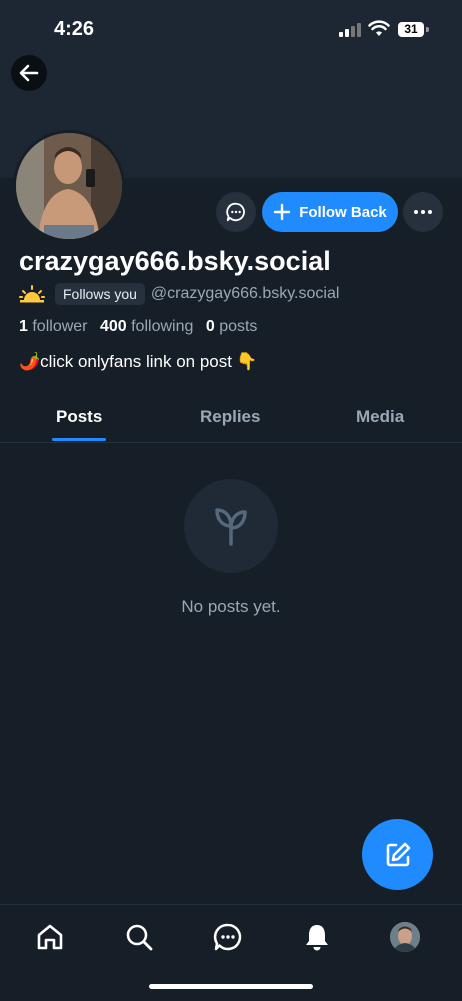  Describe the element at coordinates (231, 986) in the screenshot. I see `home-indicator` at that location.